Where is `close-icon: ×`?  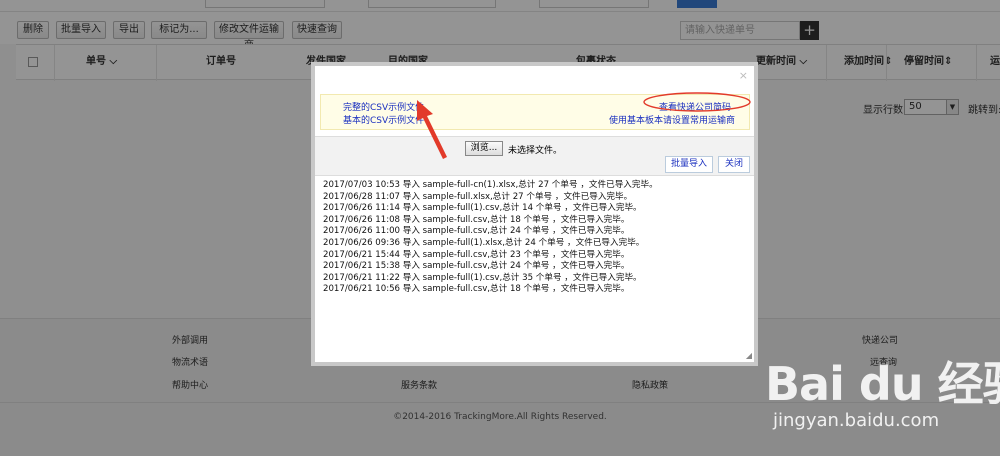
close-icon: × is located at coordinates (743, 75).